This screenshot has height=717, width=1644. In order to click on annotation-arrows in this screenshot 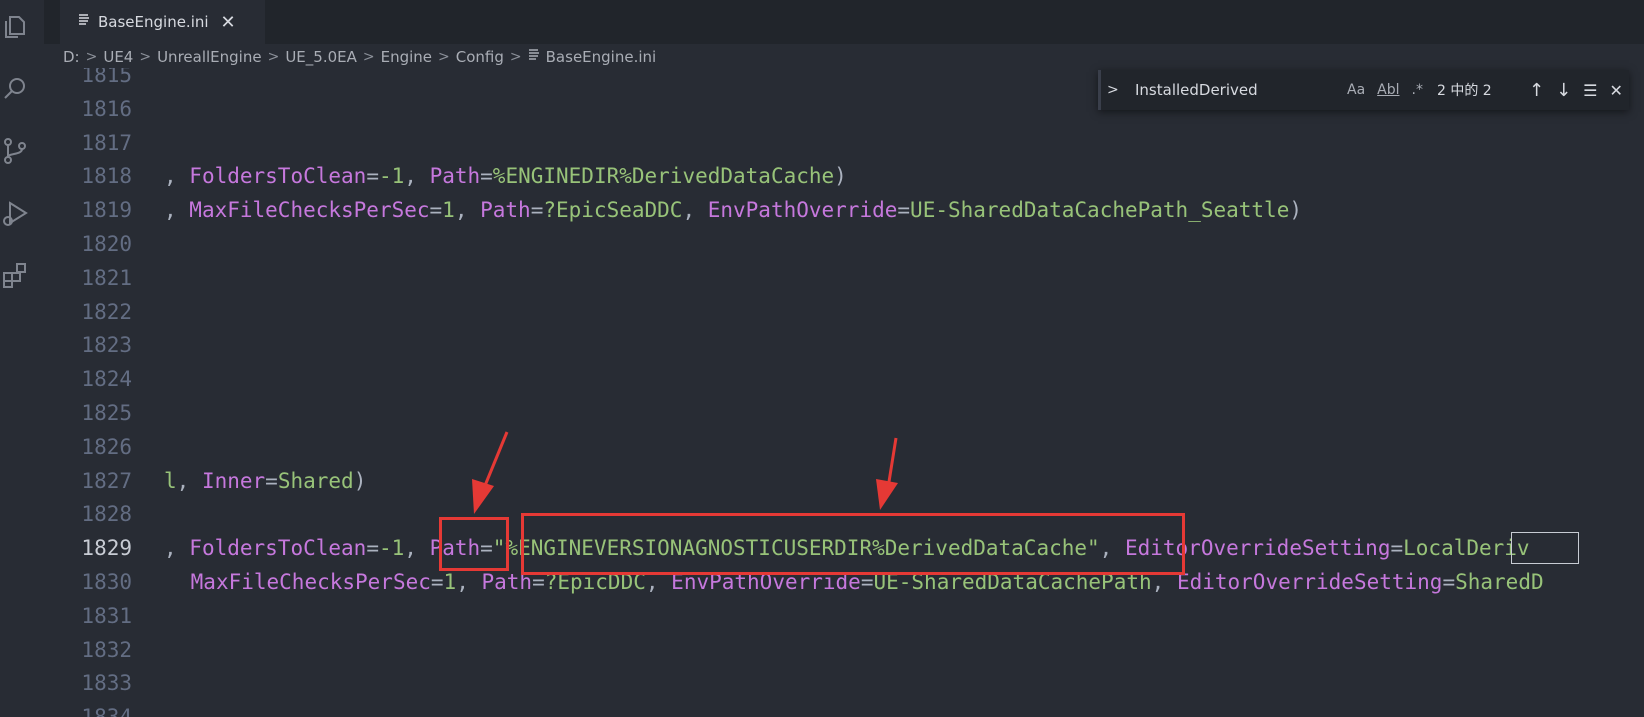, I will do `click(685, 472)`.